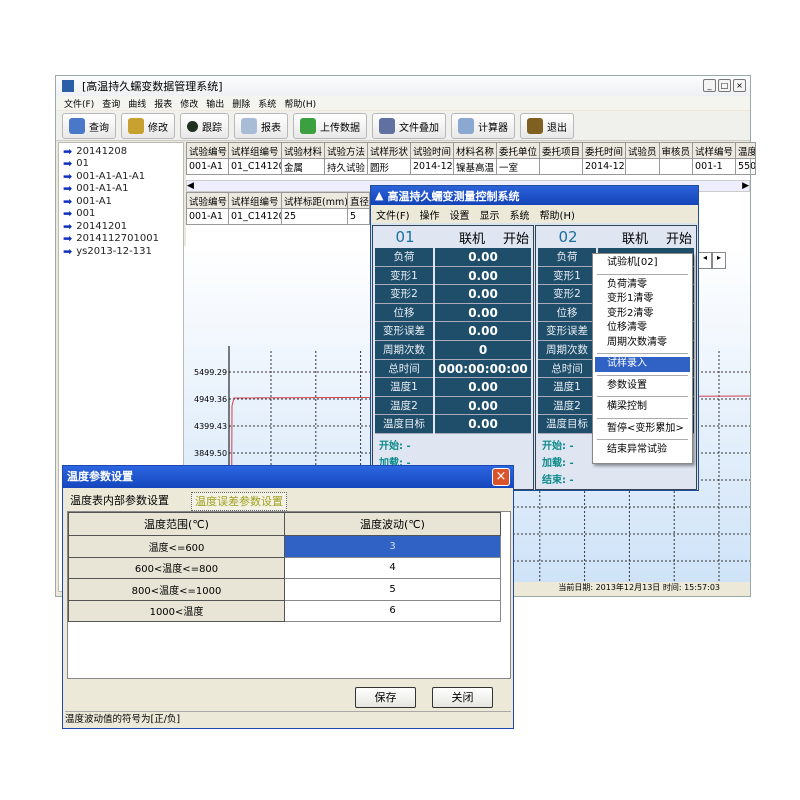  Describe the element at coordinates (501, 477) in the screenshot. I see `close-icon: ×` at that location.